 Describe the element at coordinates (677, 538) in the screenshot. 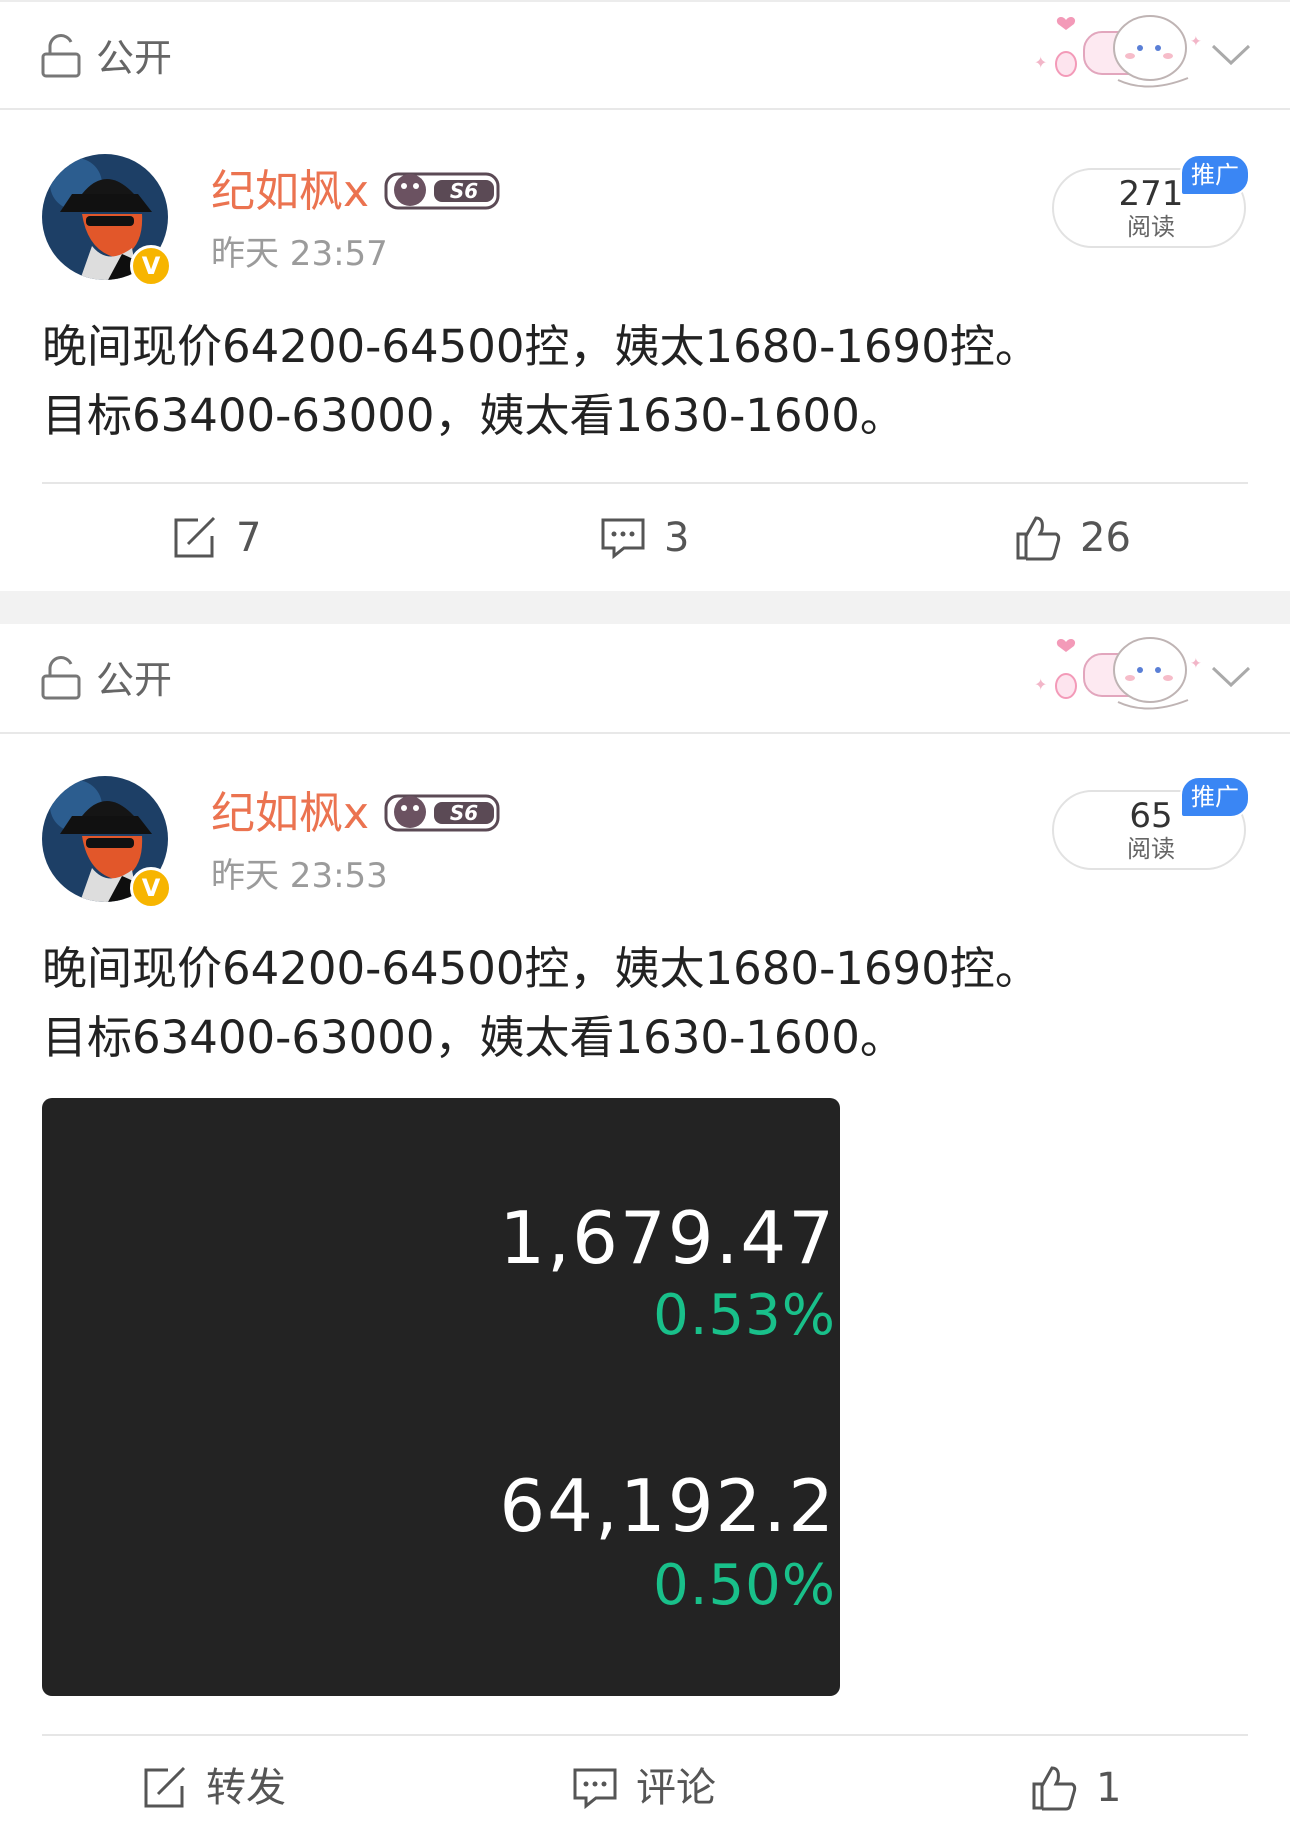

I see `comment-count: 3` at that location.